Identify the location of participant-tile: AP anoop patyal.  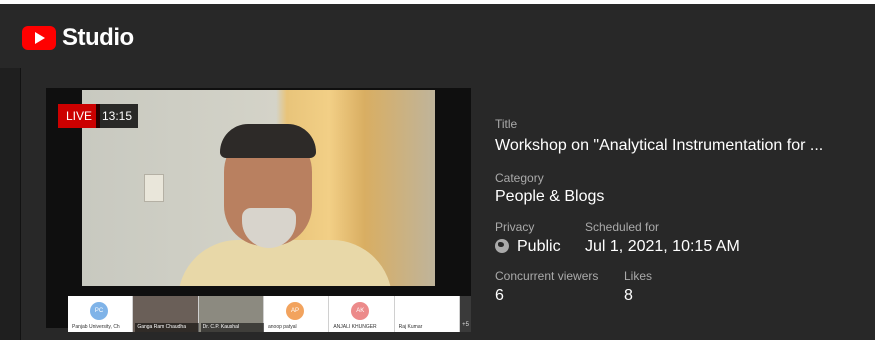
(296, 314).